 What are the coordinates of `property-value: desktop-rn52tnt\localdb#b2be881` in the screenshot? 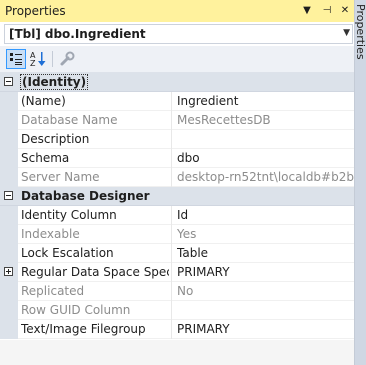 It's located at (265, 177).